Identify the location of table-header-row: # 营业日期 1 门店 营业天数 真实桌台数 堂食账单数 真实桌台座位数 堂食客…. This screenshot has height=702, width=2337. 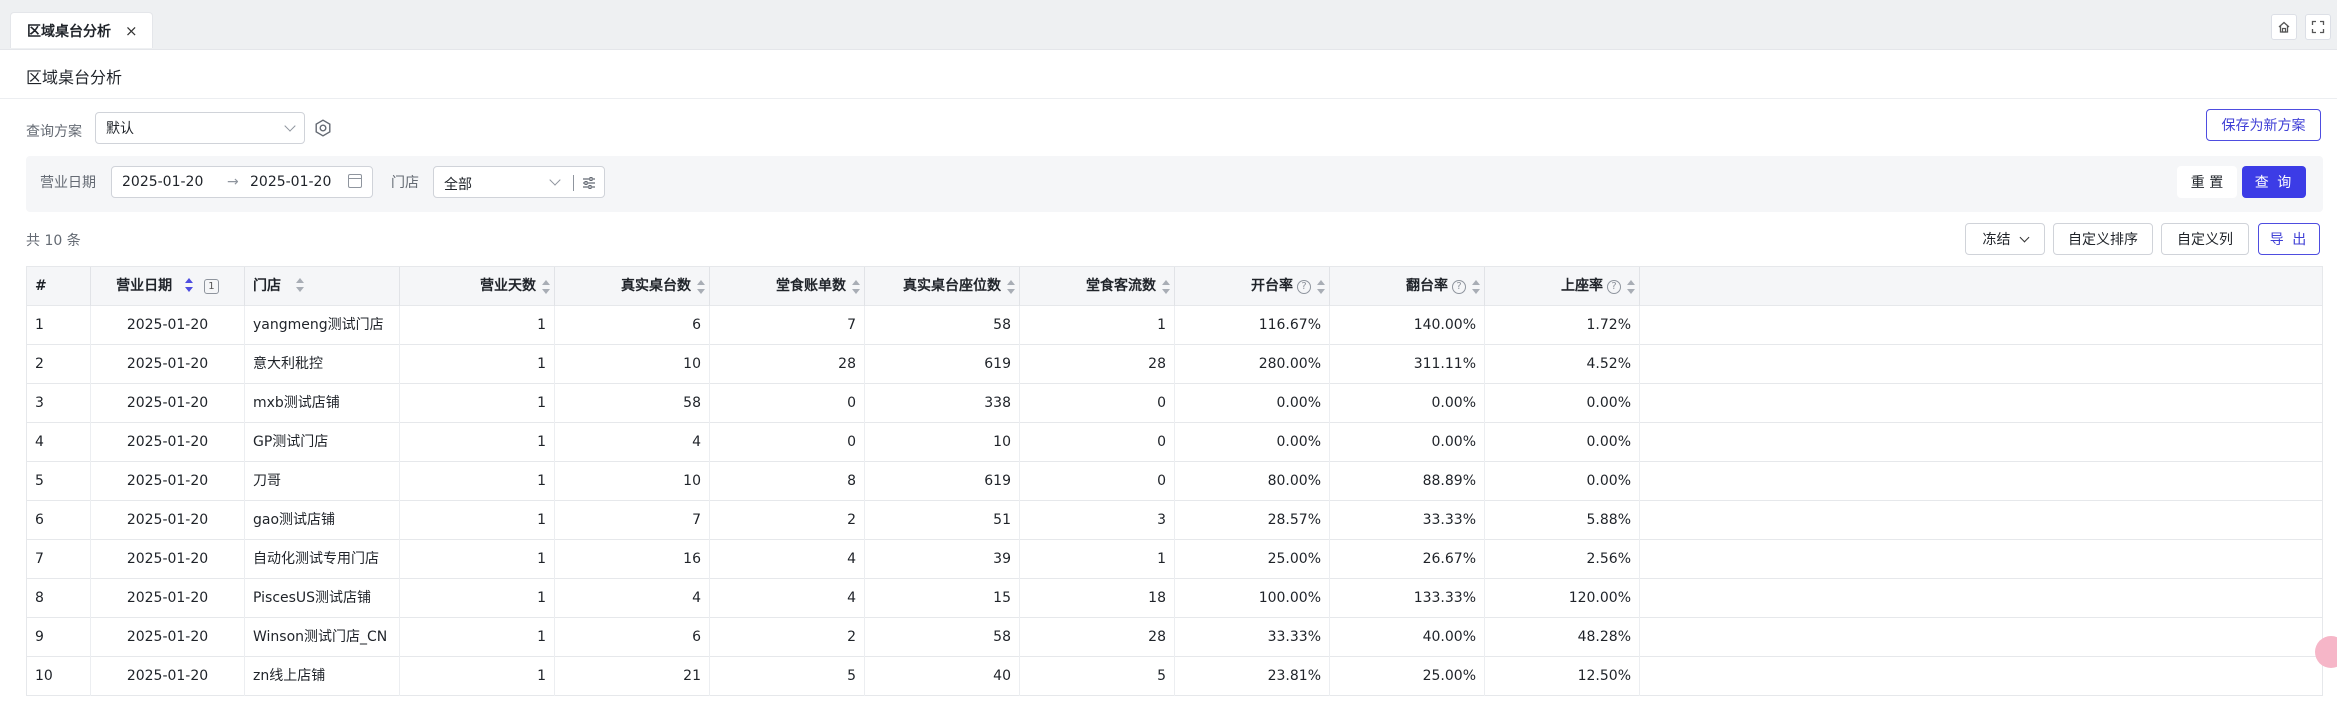
(1174, 286).